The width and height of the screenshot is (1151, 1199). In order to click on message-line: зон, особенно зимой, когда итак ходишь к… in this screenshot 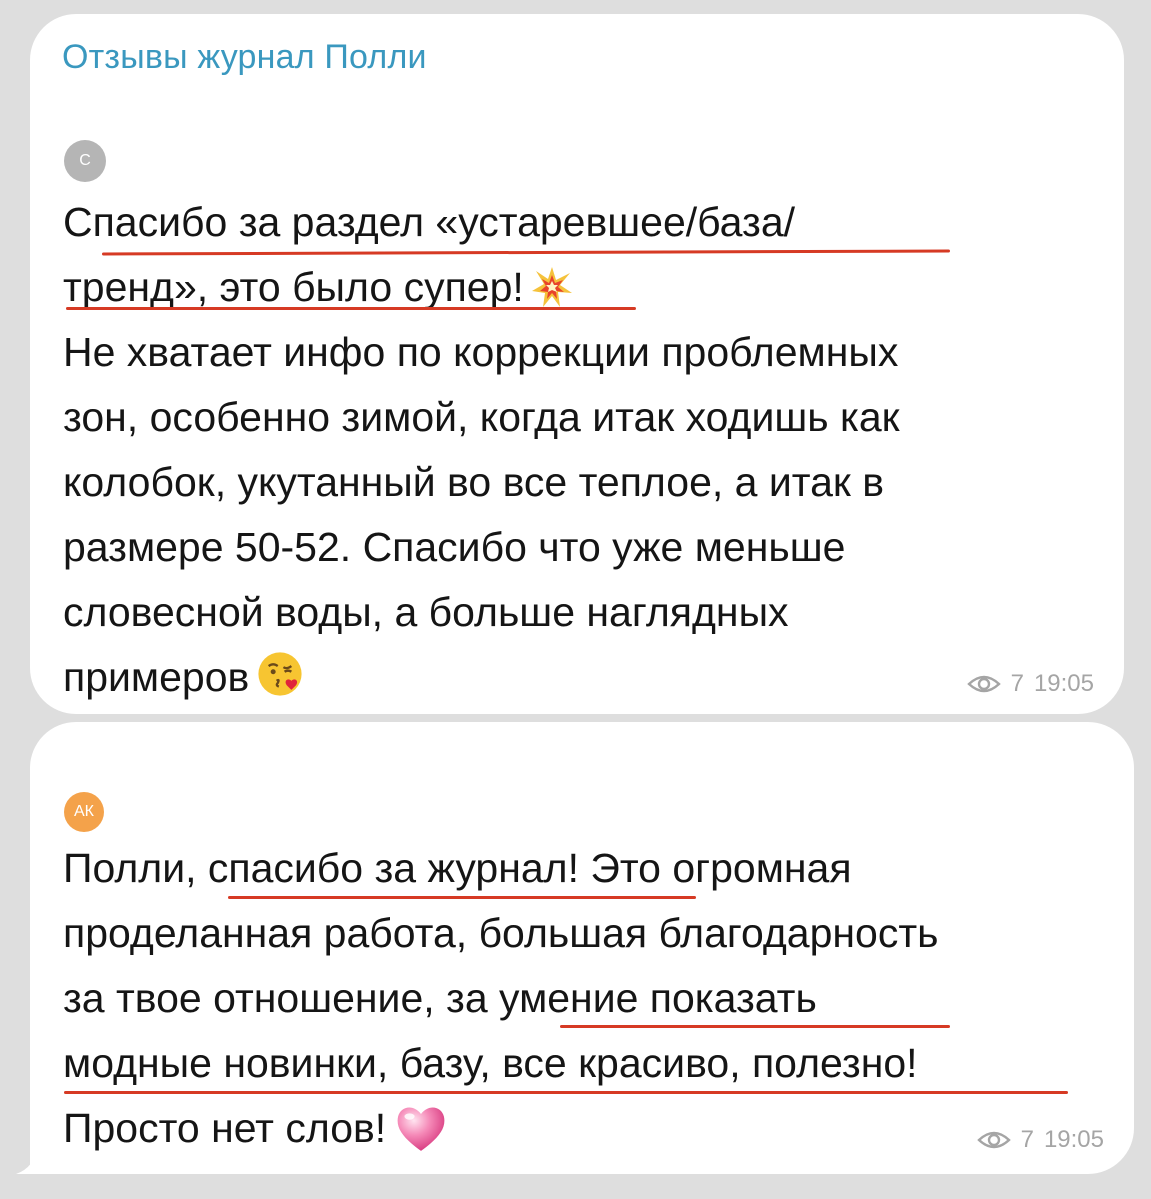, I will do `click(481, 417)`.